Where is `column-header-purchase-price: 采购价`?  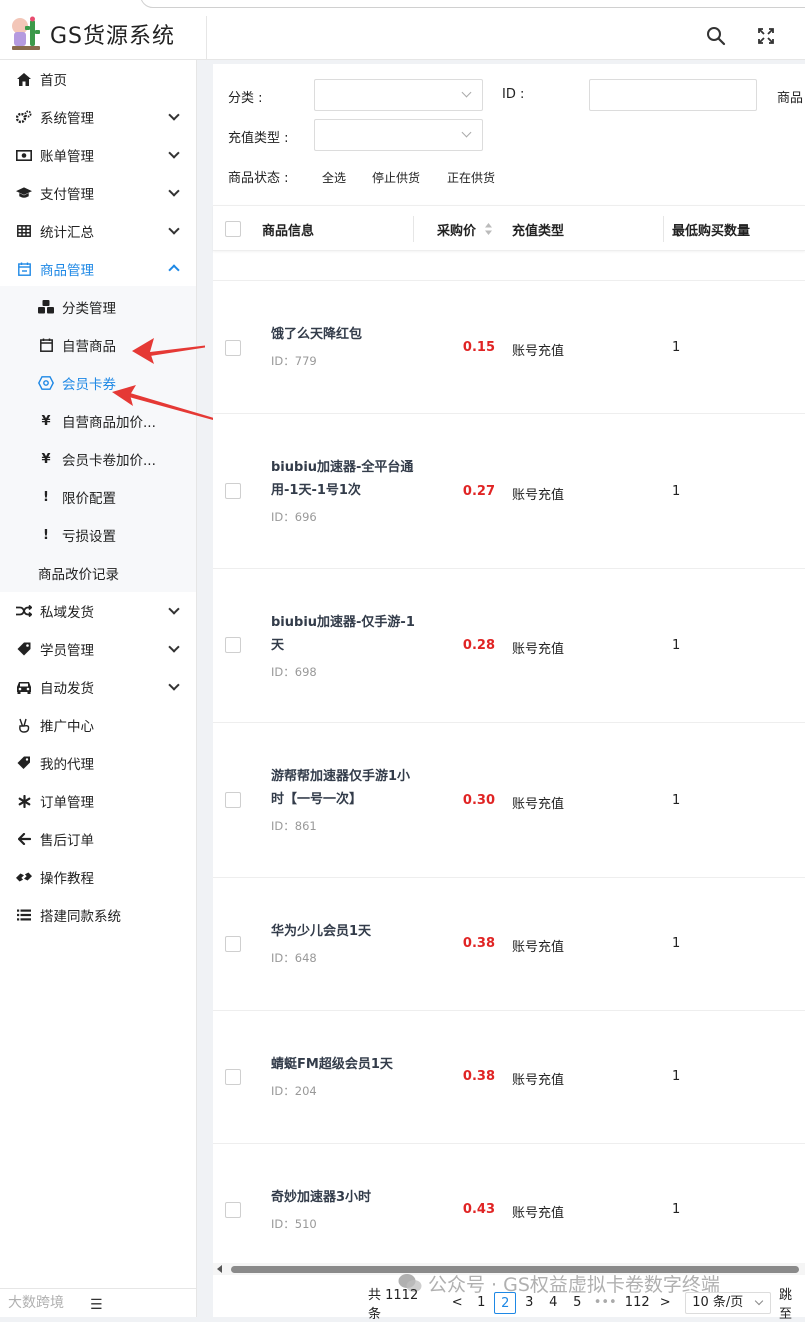 column-header-purchase-price: 采购价 is located at coordinates (456, 229).